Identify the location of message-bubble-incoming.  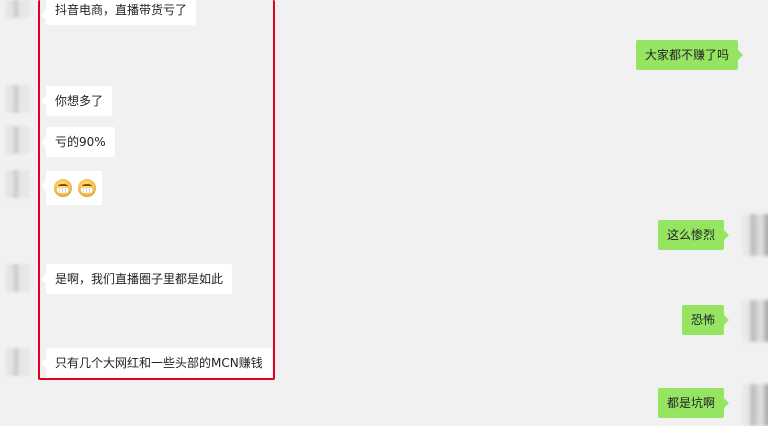
(71, 188).